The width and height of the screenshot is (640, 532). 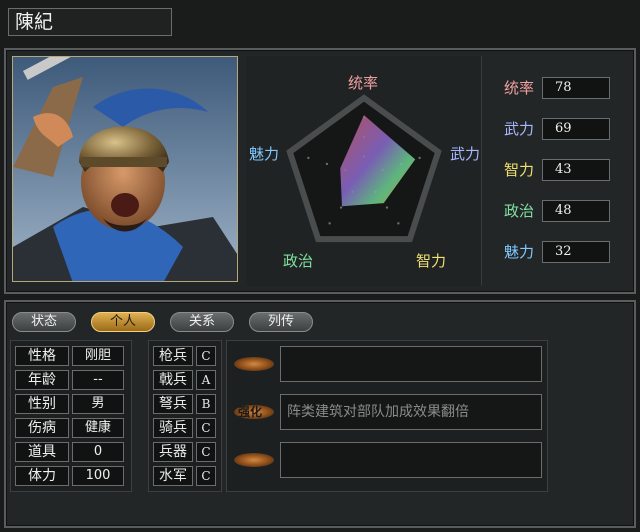 What do you see at coordinates (173, 404) in the screenshot?
I see `unit-label: 弩兵` at bounding box center [173, 404].